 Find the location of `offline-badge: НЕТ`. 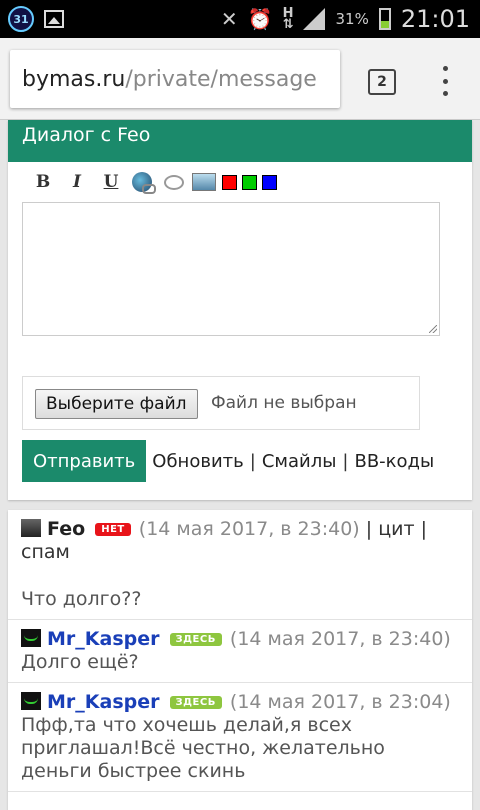

offline-badge: НЕТ is located at coordinates (113, 529).